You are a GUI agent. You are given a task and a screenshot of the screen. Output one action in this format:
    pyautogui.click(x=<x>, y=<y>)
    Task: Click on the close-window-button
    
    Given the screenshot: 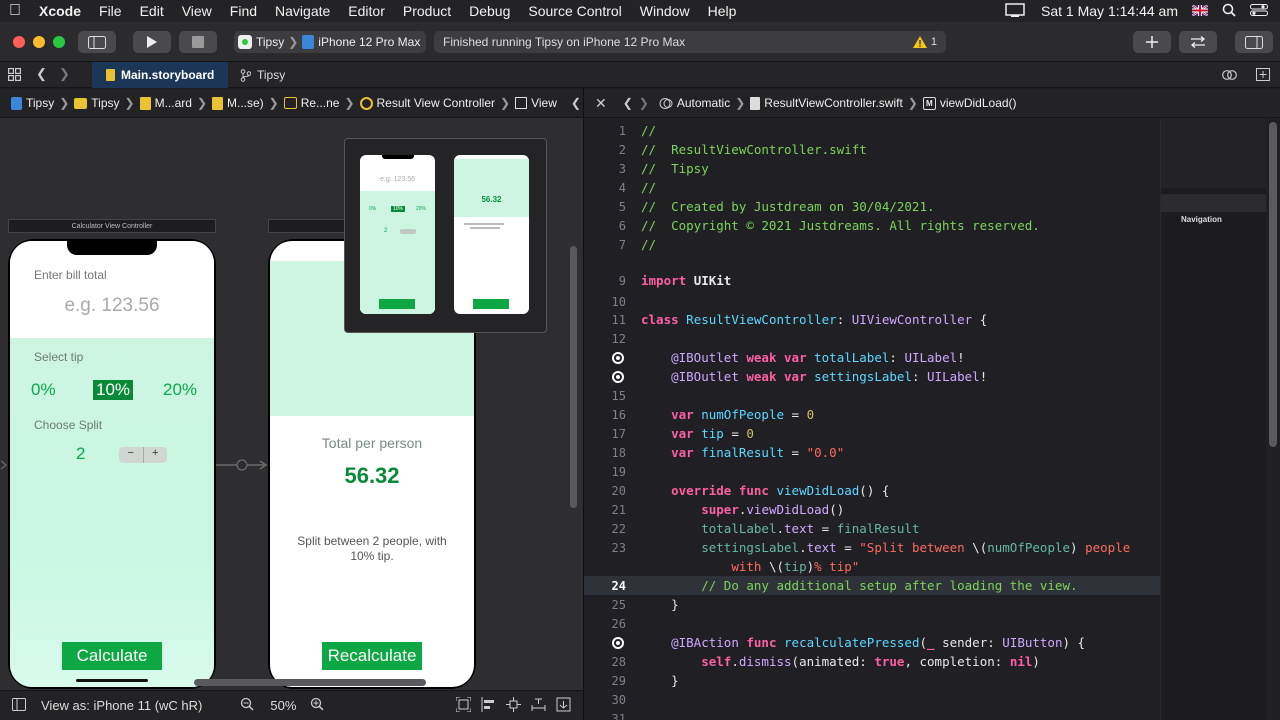 What is the action you would take?
    pyautogui.click(x=19, y=42)
    